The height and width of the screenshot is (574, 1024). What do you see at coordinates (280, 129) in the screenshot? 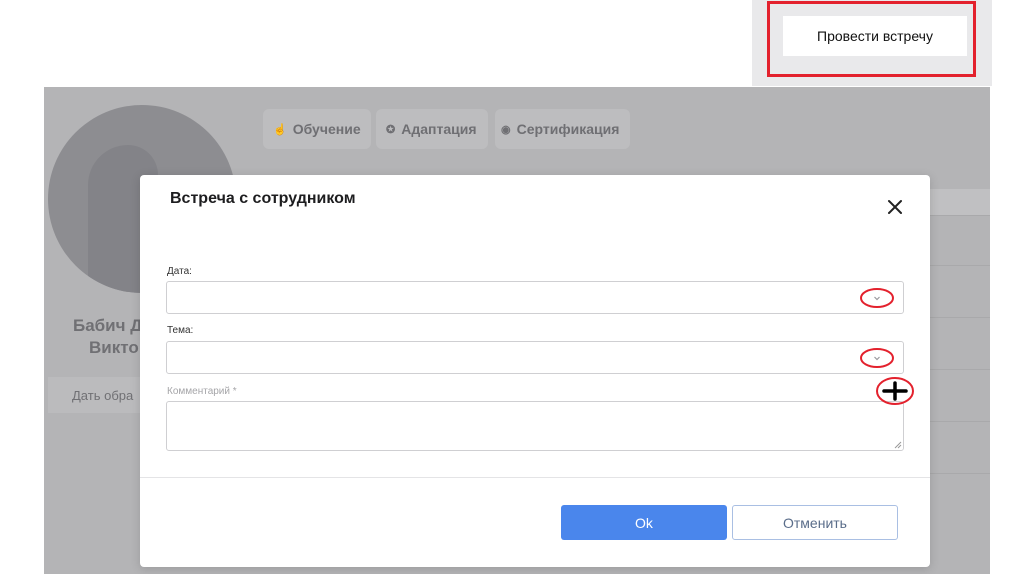
I see `graduation-cap-icon: ☝` at bounding box center [280, 129].